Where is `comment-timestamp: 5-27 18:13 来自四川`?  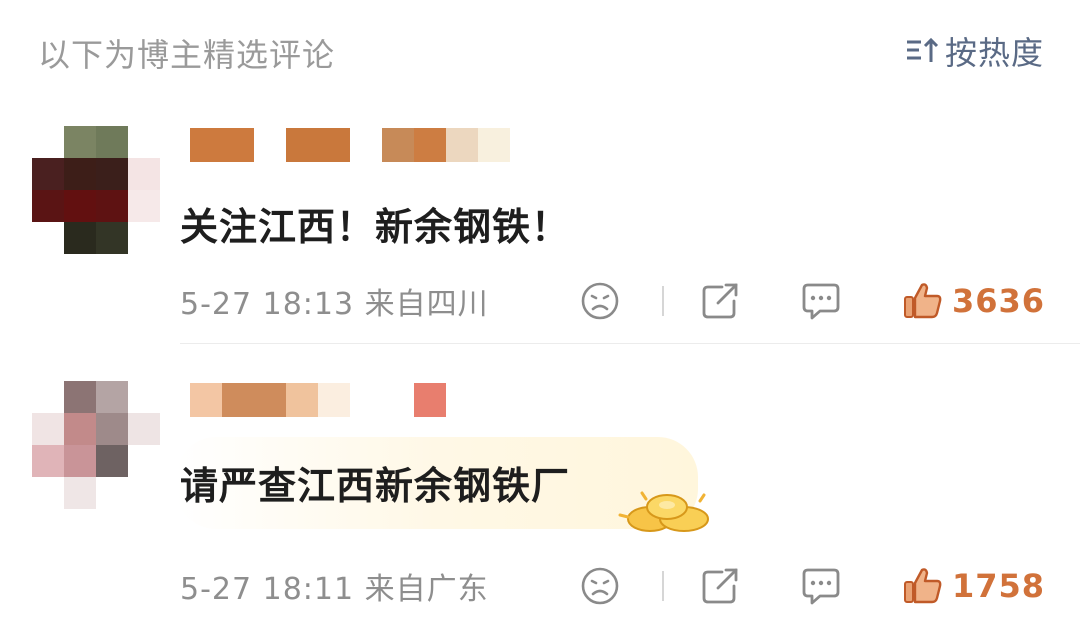
comment-timestamp: 5-27 18:13 来自四川 is located at coordinates (334, 304).